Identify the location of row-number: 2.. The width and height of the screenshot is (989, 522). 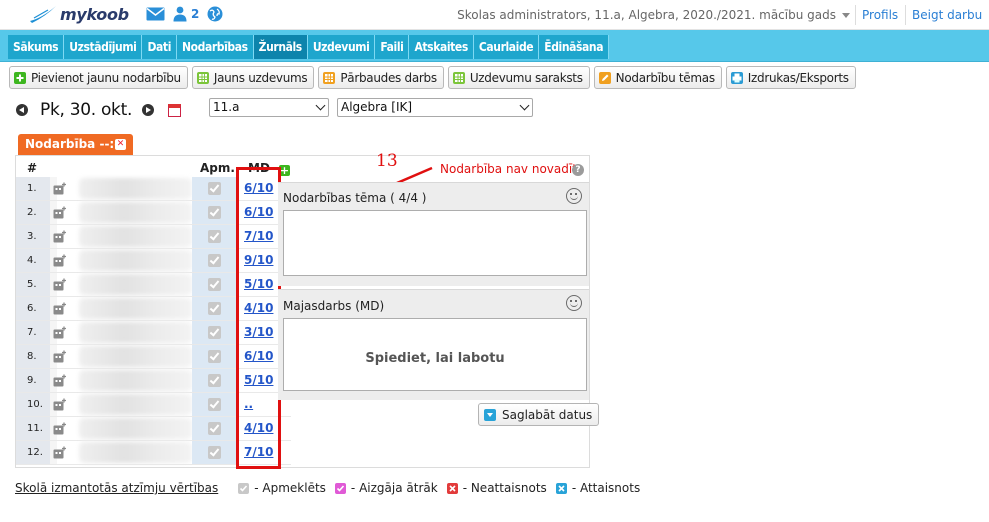
(32, 212).